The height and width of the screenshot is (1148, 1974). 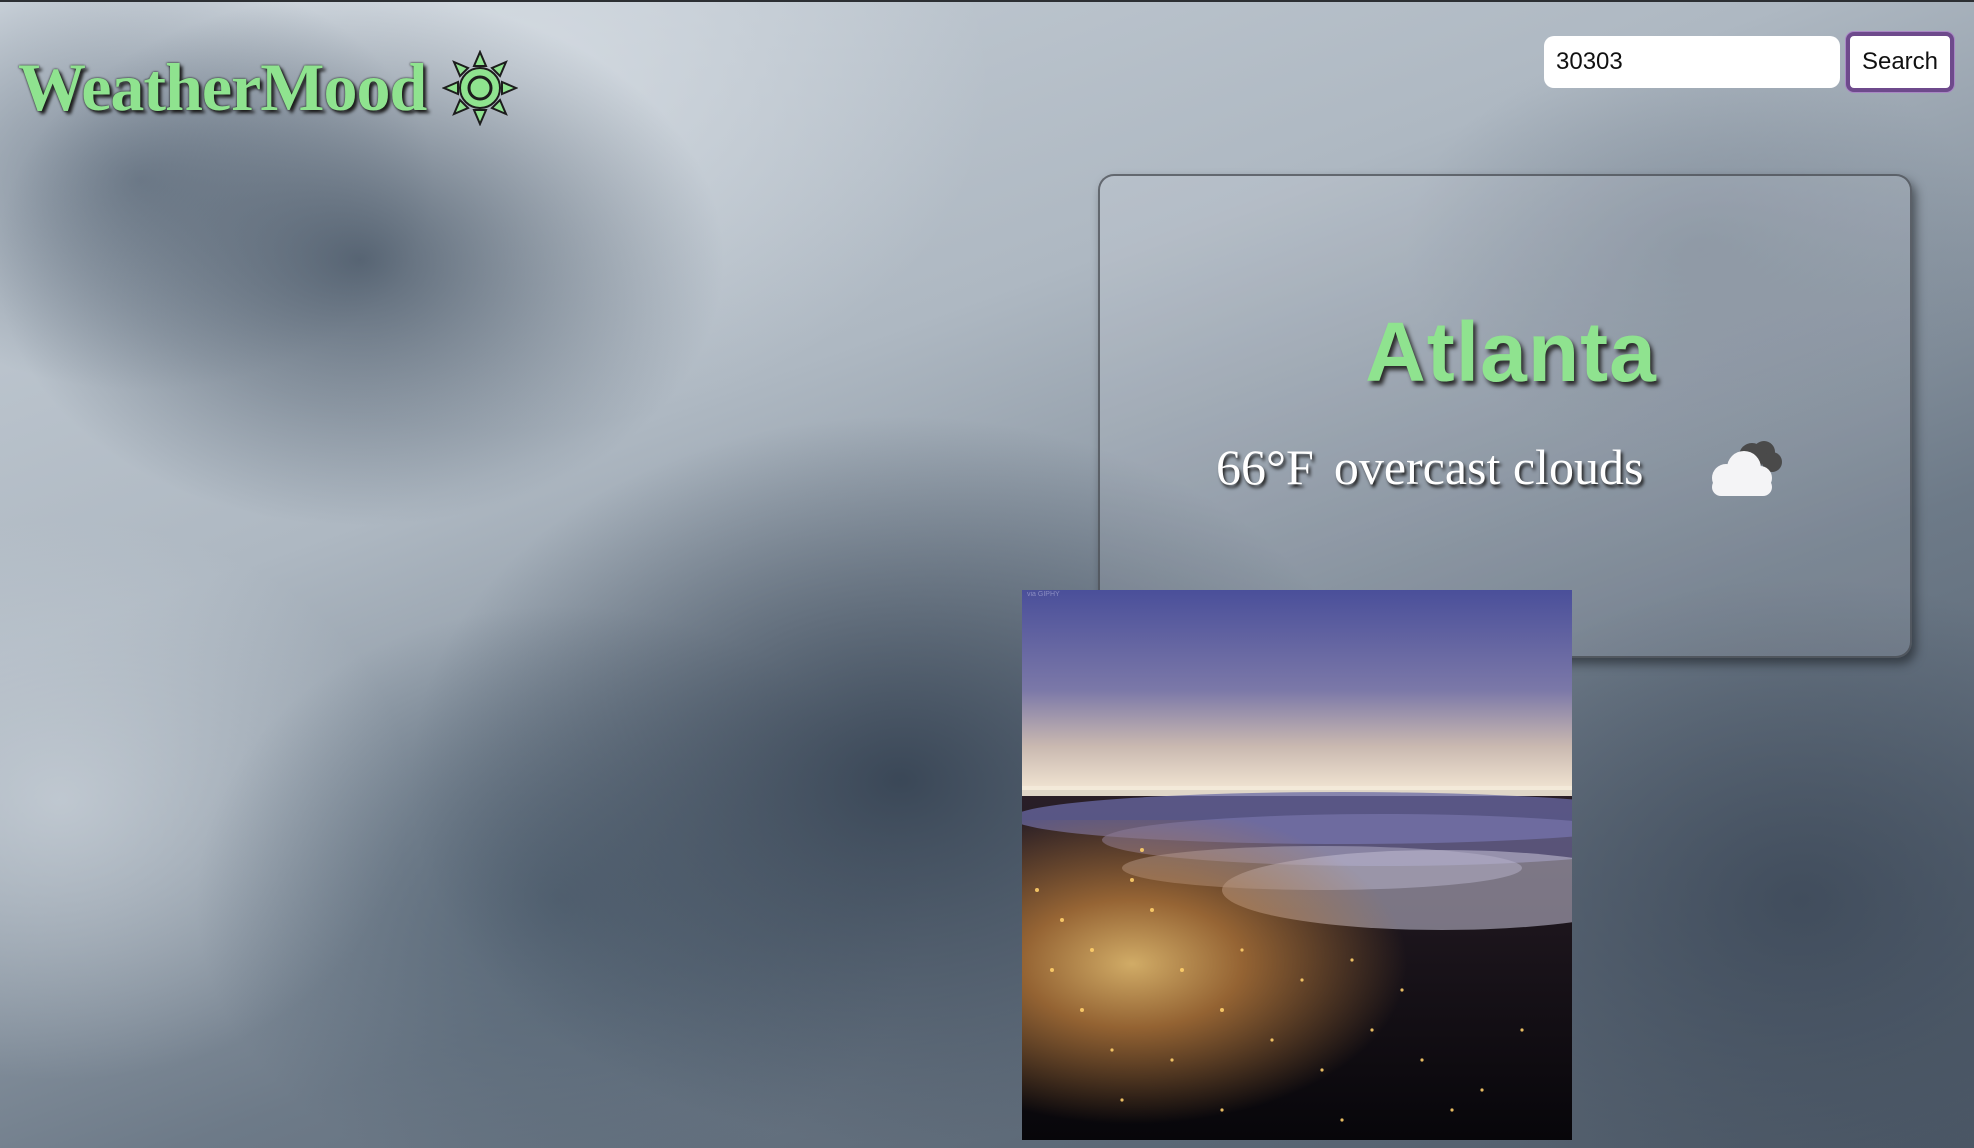 I want to click on gif-caption: via GIPHY, so click(x=1043, y=594).